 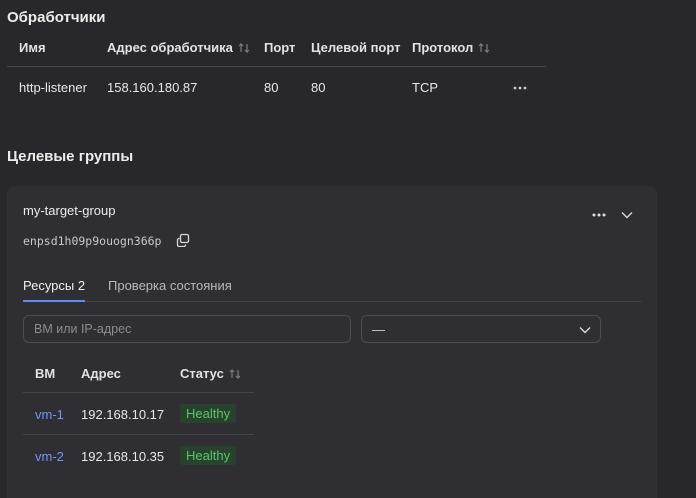 I want to click on col-header-name: Имя, so click(x=32, y=47).